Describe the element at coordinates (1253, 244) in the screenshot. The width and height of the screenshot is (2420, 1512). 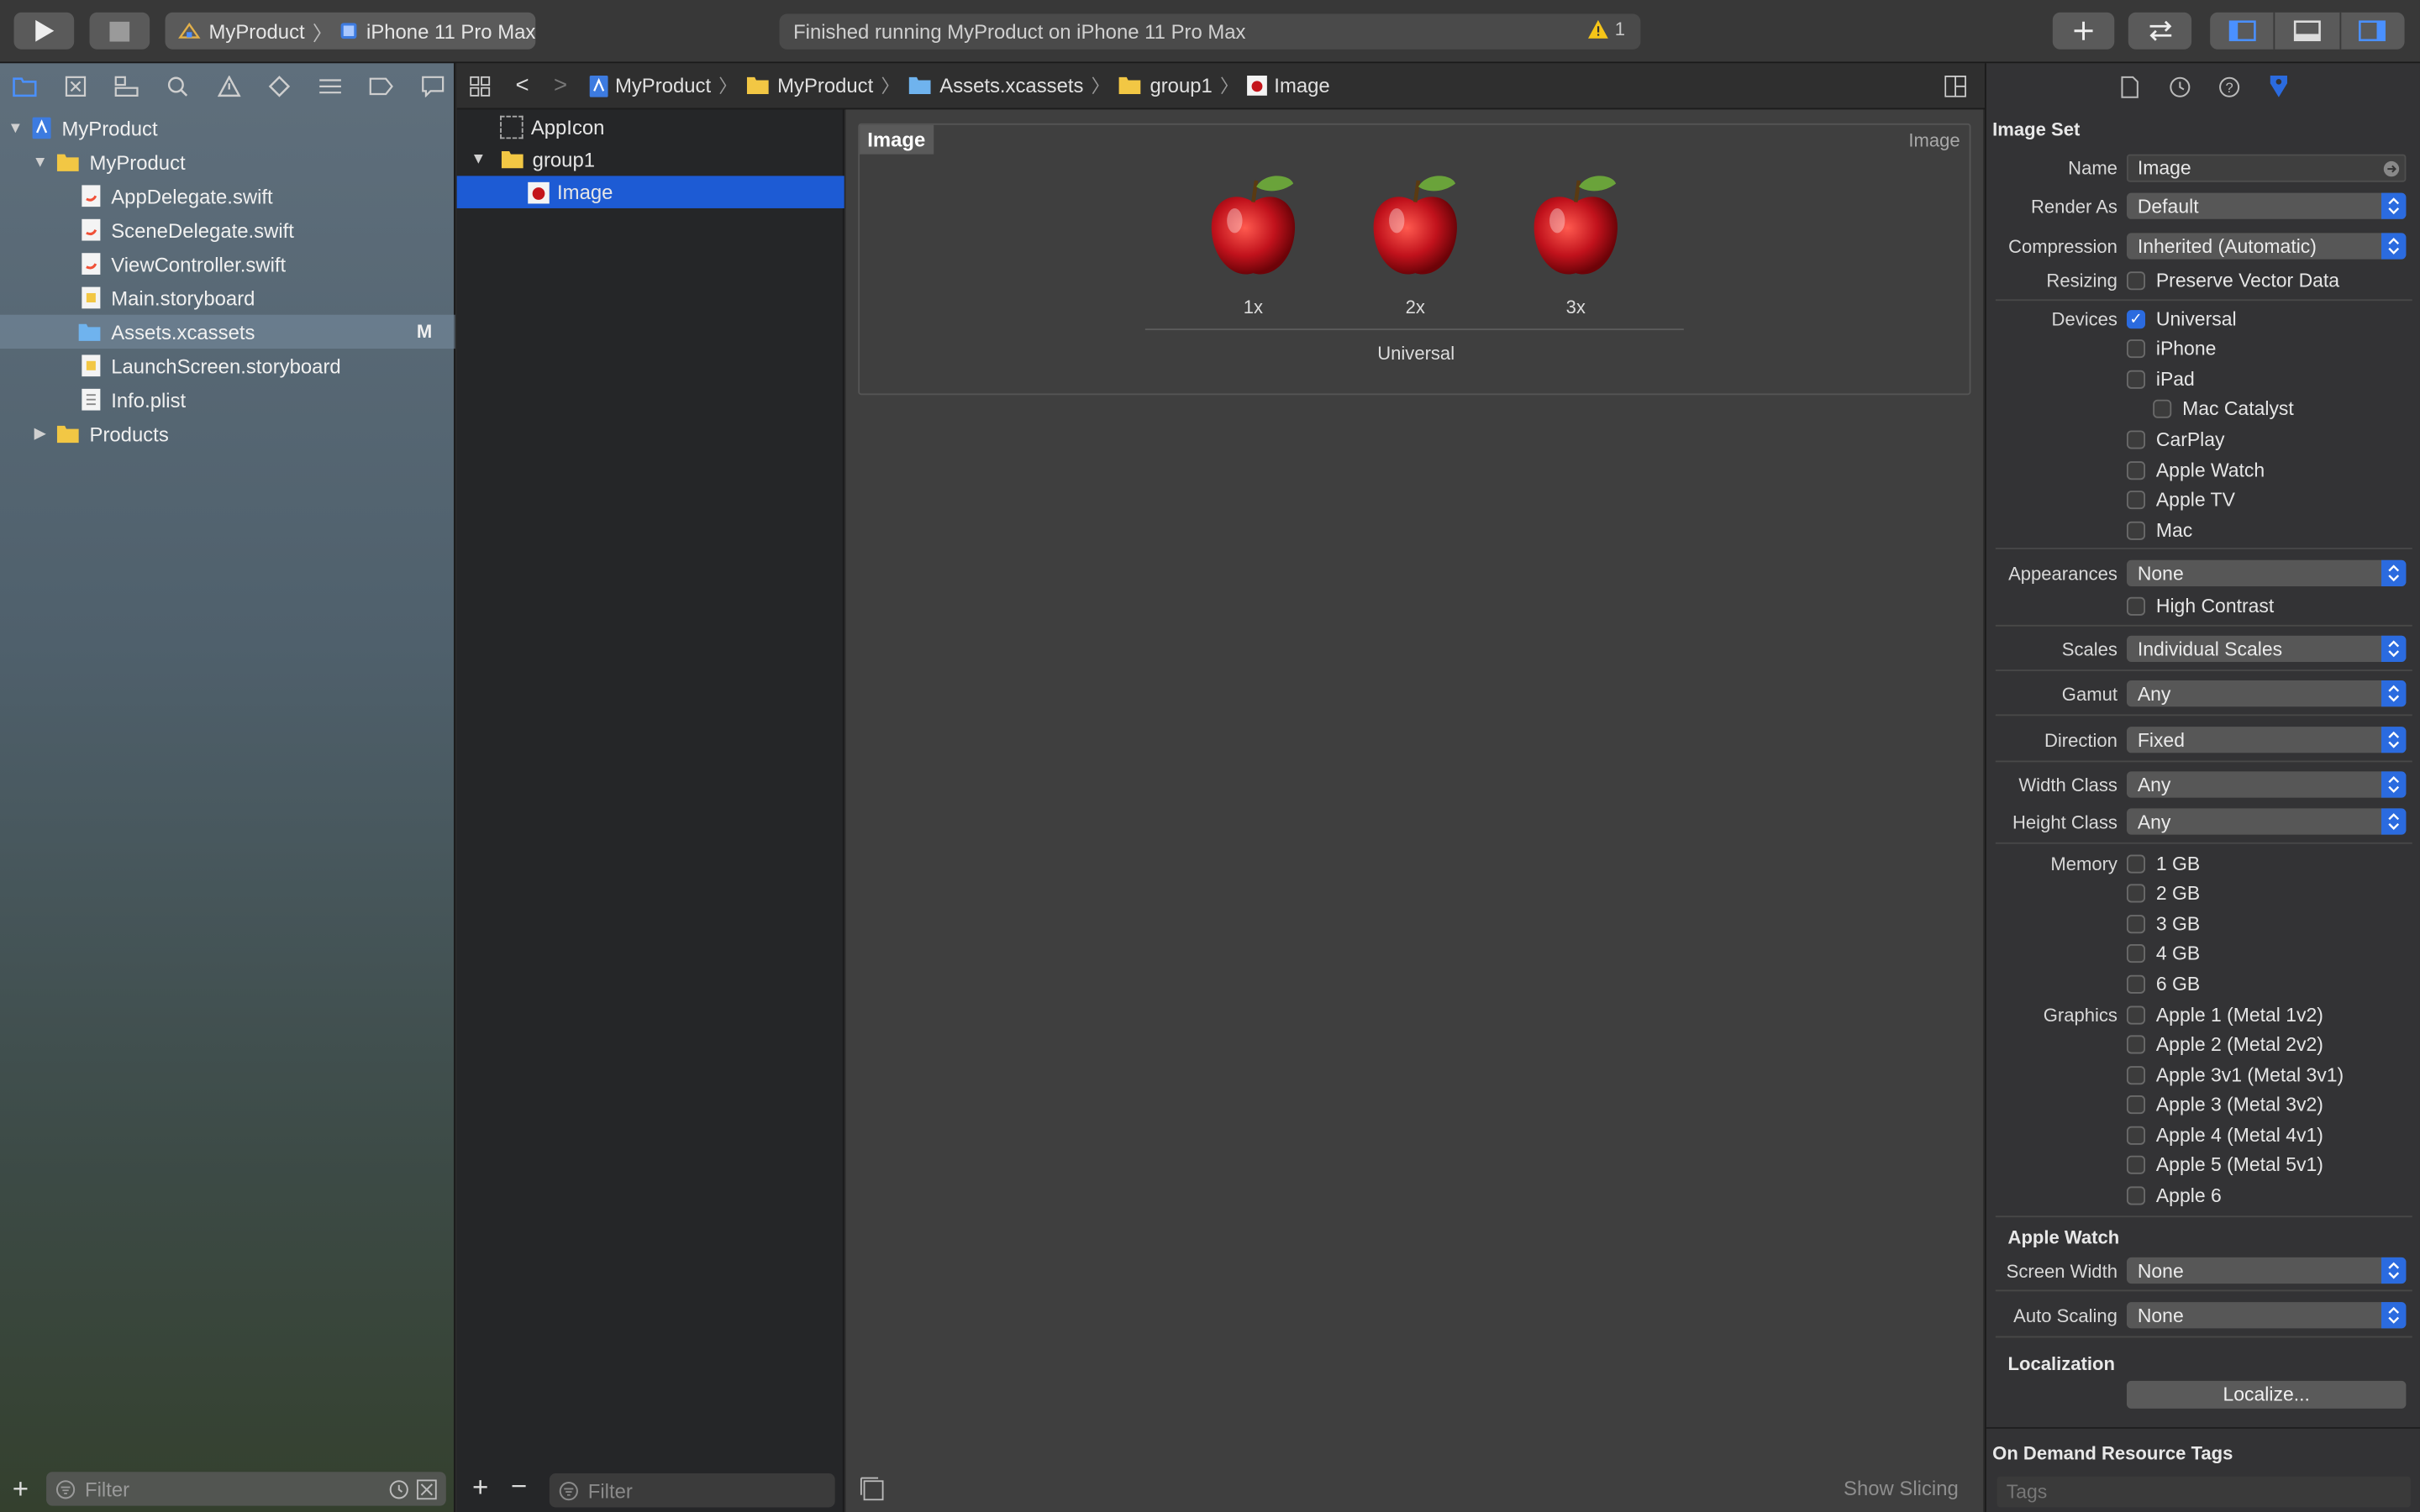
I see `image-slot-1x: 1x` at that location.